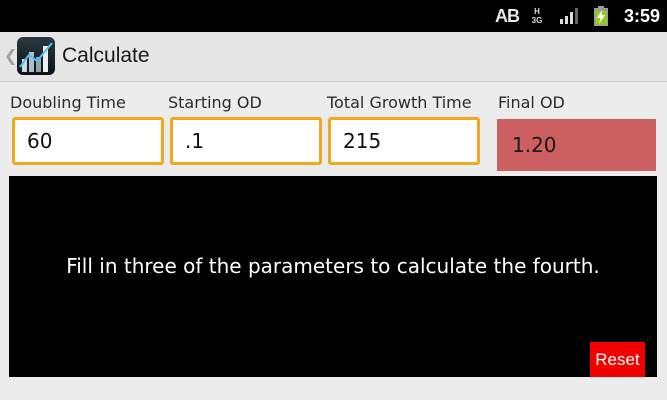 The height and width of the screenshot is (400, 667). I want to click on network-h-label: H, so click(537, 11).